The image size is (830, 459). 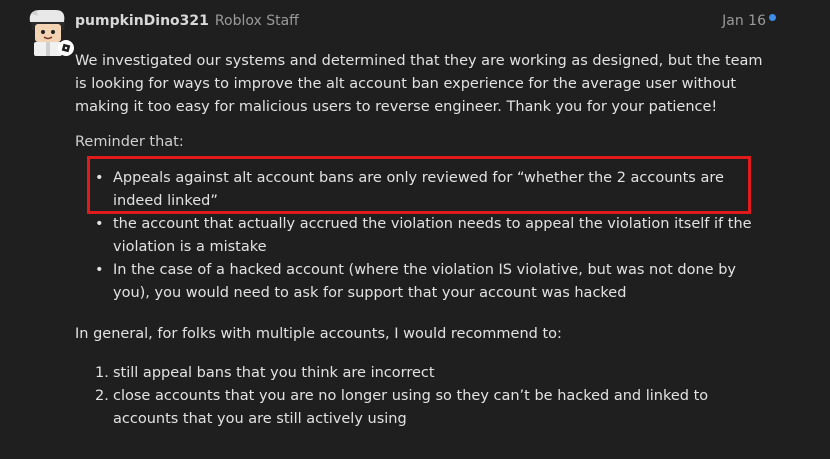 I want to click on list-number: 2., so click(x=102, y=396).